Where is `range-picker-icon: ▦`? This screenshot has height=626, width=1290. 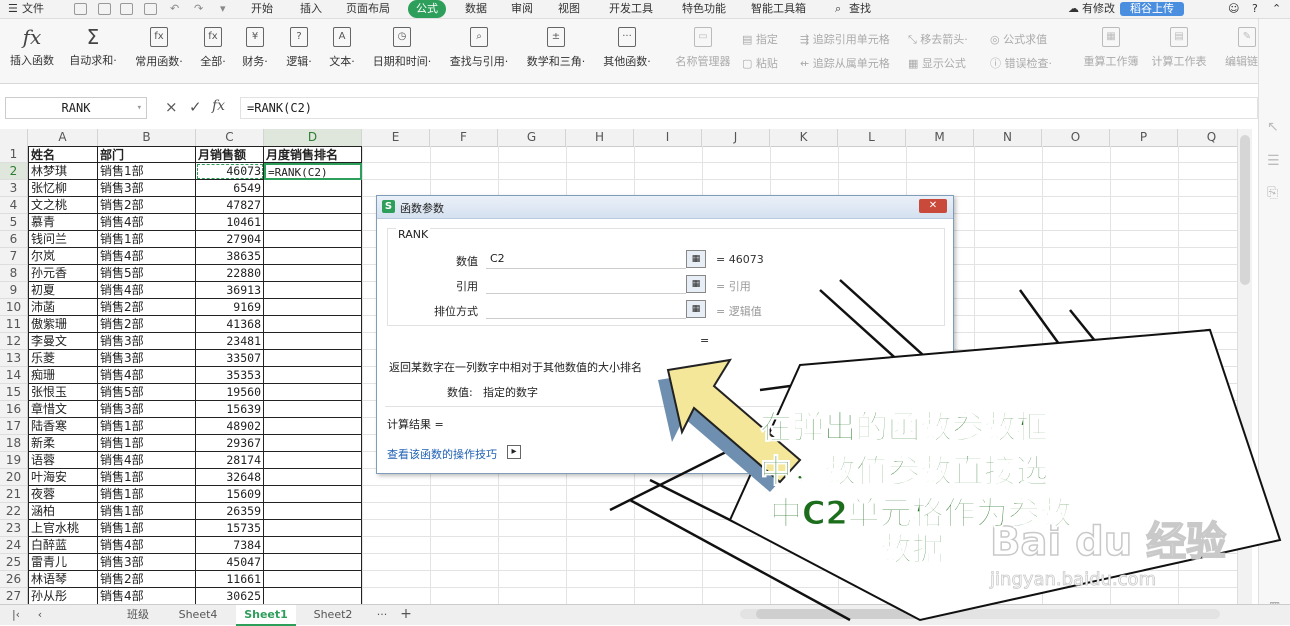
range-picker-icon: ▦ is located at coordinates (696, 309).